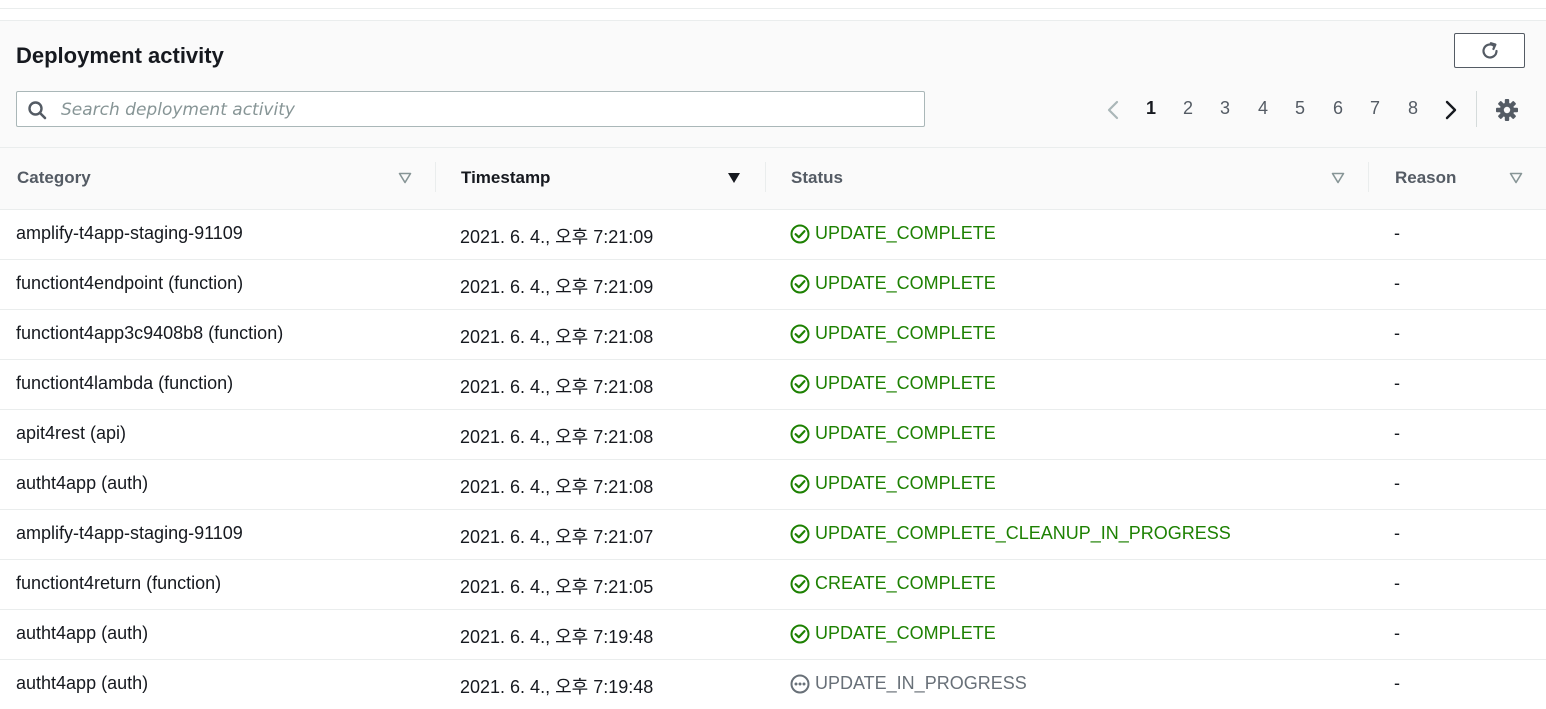 Image resolution: width=1546 pixels, height=709 pixels. I want to click on page-1: 1, so click(1151, 108).